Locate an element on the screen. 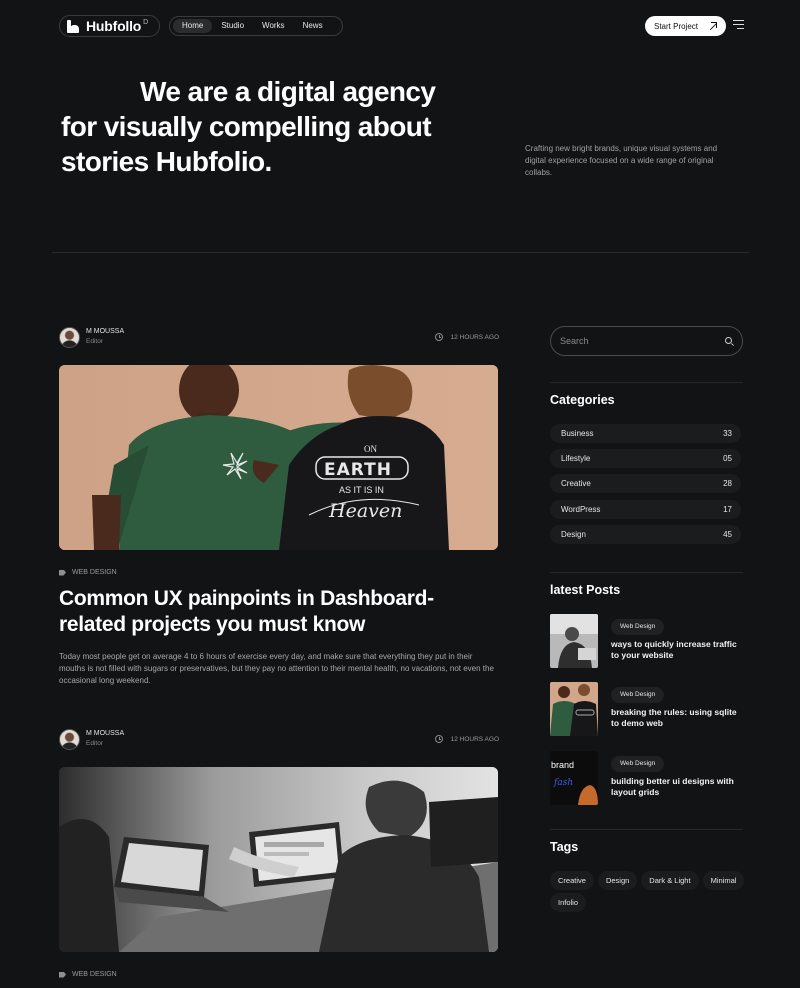  post-image-illustration: ON EARTH AS IT IS IN Heaven is located at coordinates (278, 457).